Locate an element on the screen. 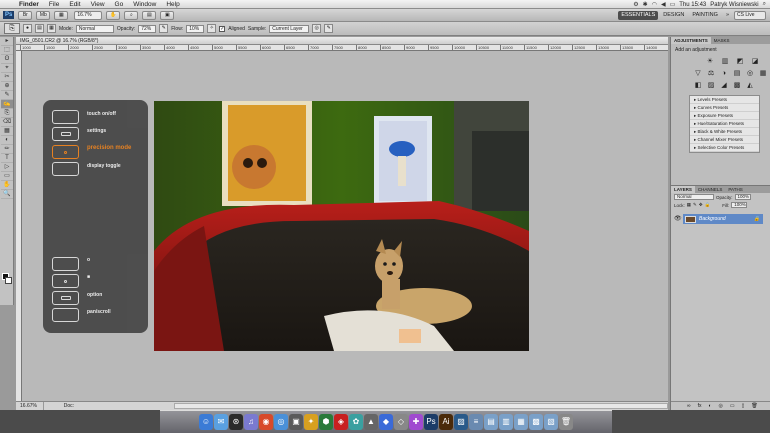 Image resolution: width=770 pixels, height=433 pixels. lock-transparent-icon: ▦ is located at coordinates (689, 205).